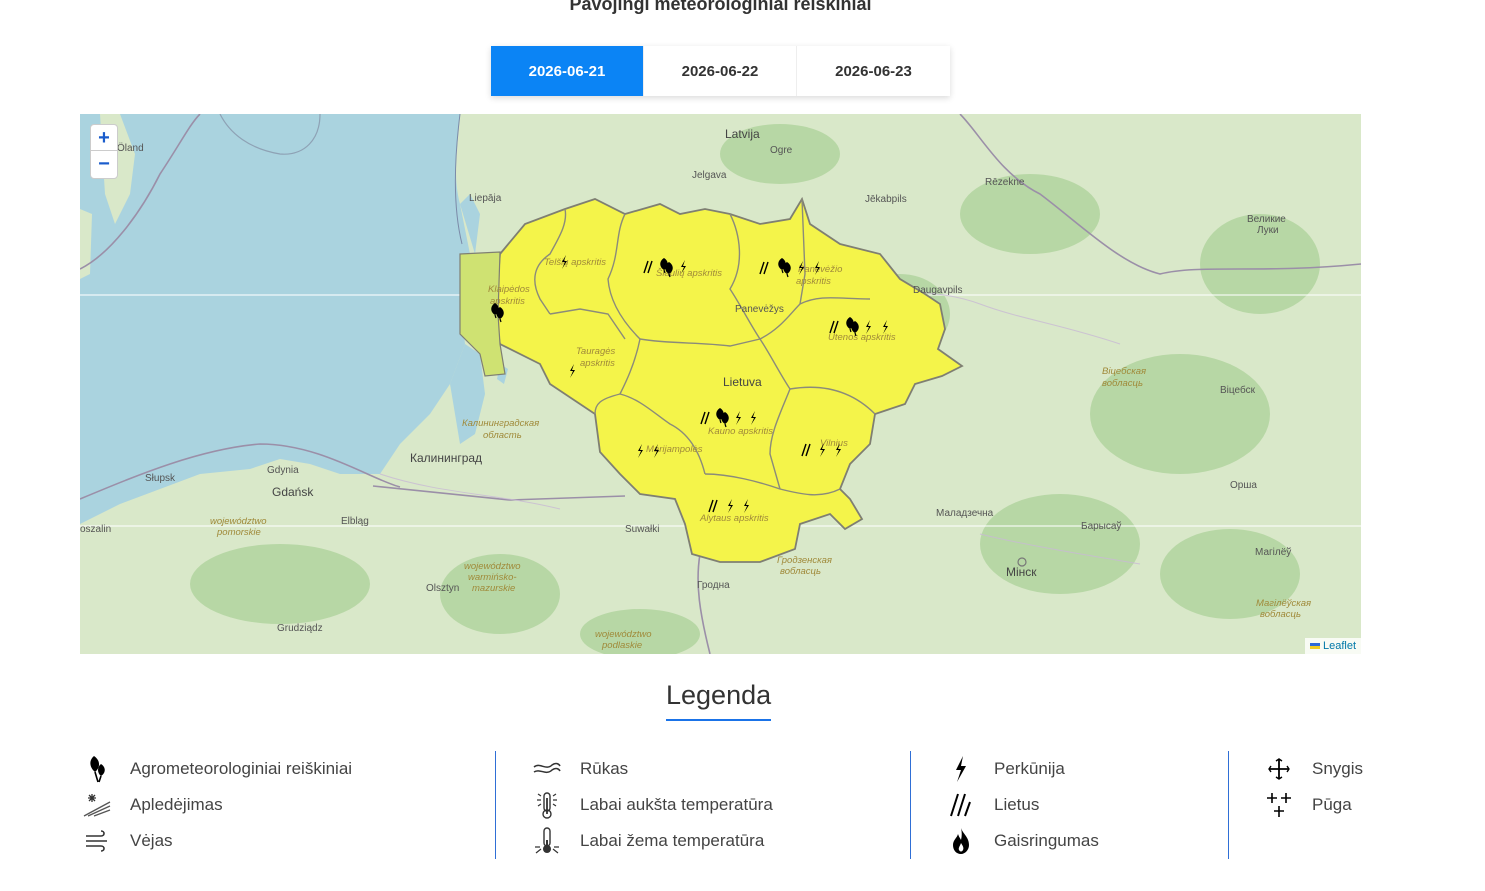 This screenshot has width=1485, height=891. What do you see at coordinates (1314, 646) in the screenshot?
I see `ukraine-flag-icon` at bounding box center [1314, 646].